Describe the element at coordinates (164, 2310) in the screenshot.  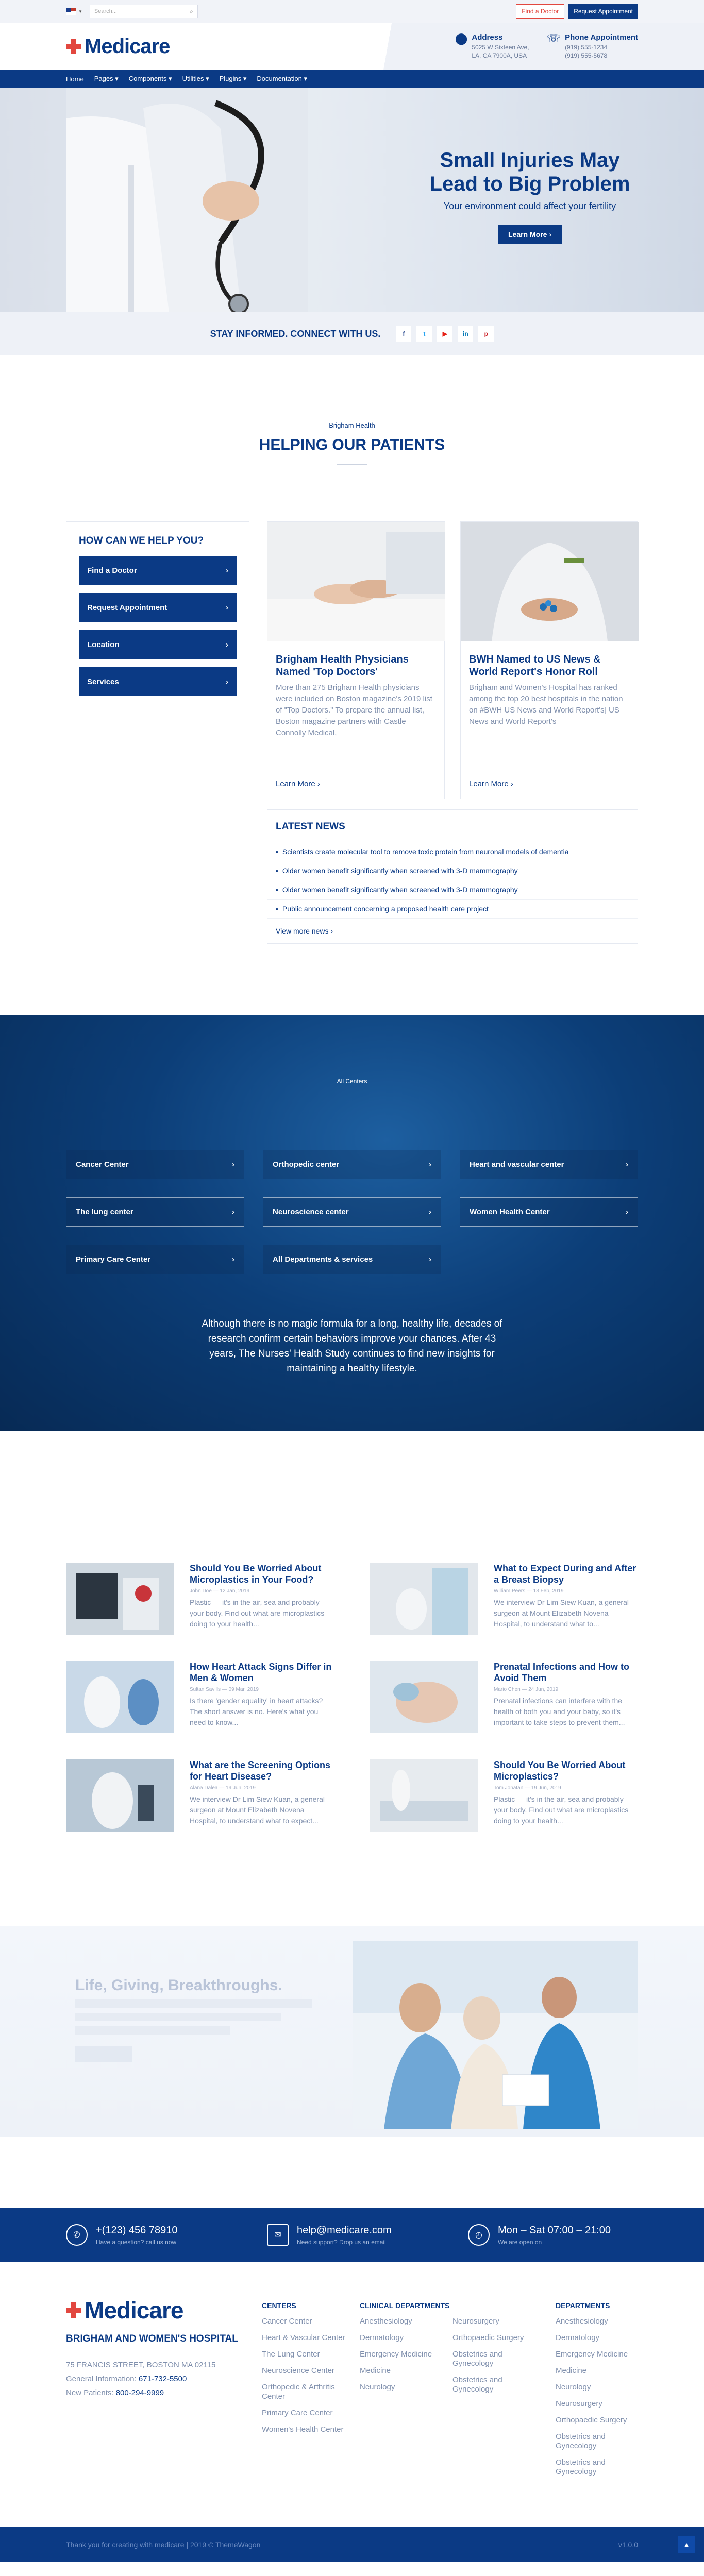
I see `footer-logo: Medicare` at that location.